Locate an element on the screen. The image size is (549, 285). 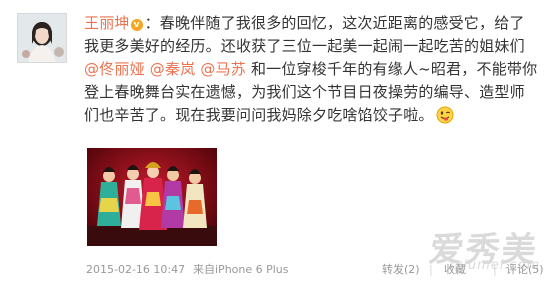
post-image is located at coordinates (152, 197).